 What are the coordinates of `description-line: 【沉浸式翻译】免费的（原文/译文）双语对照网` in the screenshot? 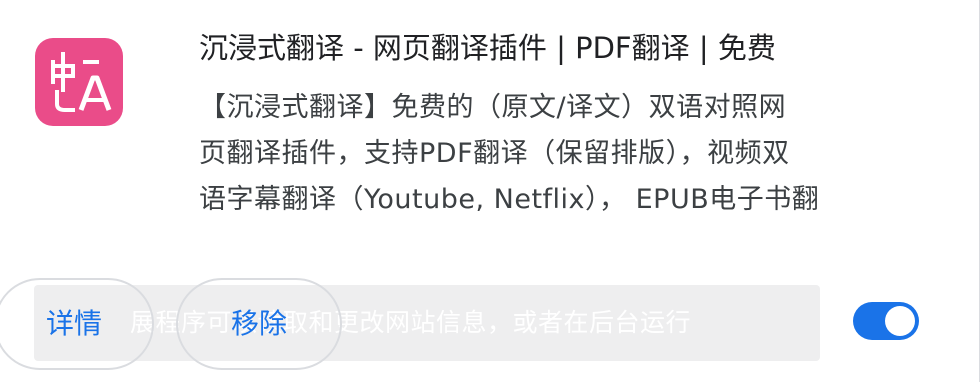 It's located at (493, 107).